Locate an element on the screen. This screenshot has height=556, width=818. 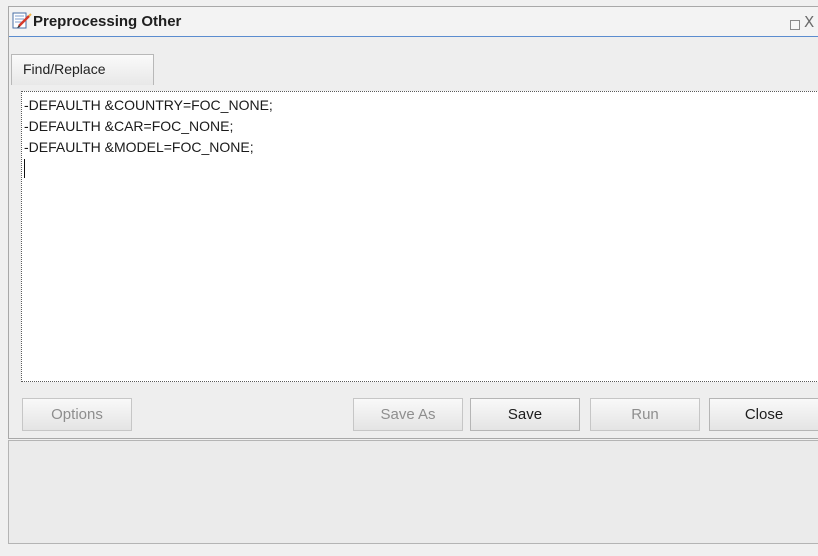
close-icon: X is located at coordinates (809, 22).